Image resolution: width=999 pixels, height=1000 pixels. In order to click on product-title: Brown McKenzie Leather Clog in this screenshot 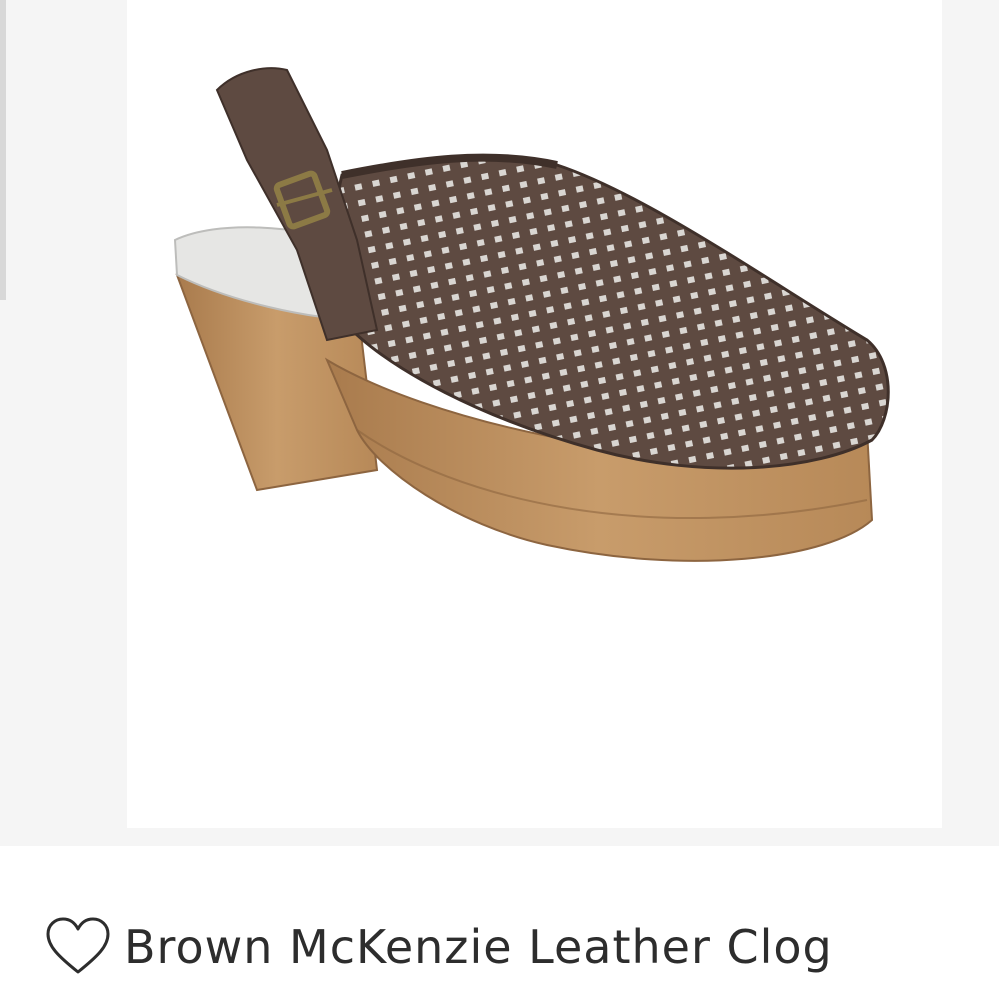, I will do `click(478, 947)`.